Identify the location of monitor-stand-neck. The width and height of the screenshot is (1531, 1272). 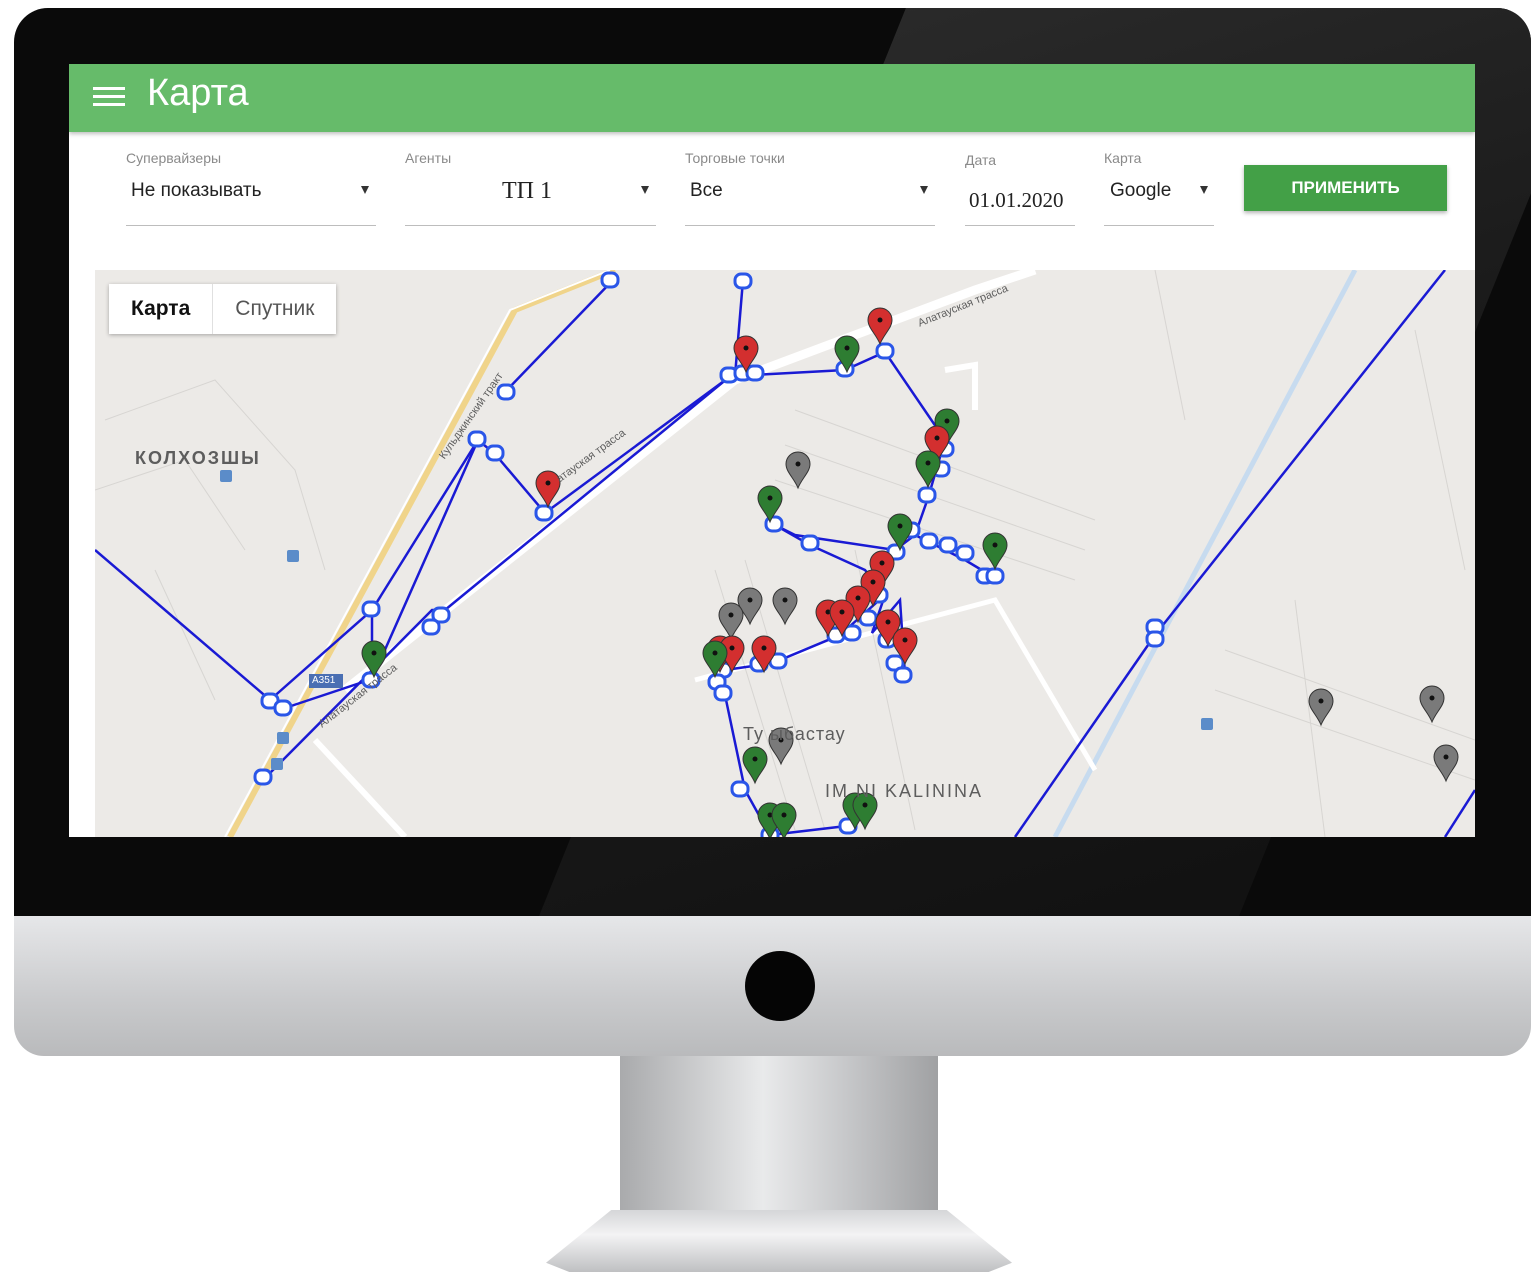
(779, 1136).